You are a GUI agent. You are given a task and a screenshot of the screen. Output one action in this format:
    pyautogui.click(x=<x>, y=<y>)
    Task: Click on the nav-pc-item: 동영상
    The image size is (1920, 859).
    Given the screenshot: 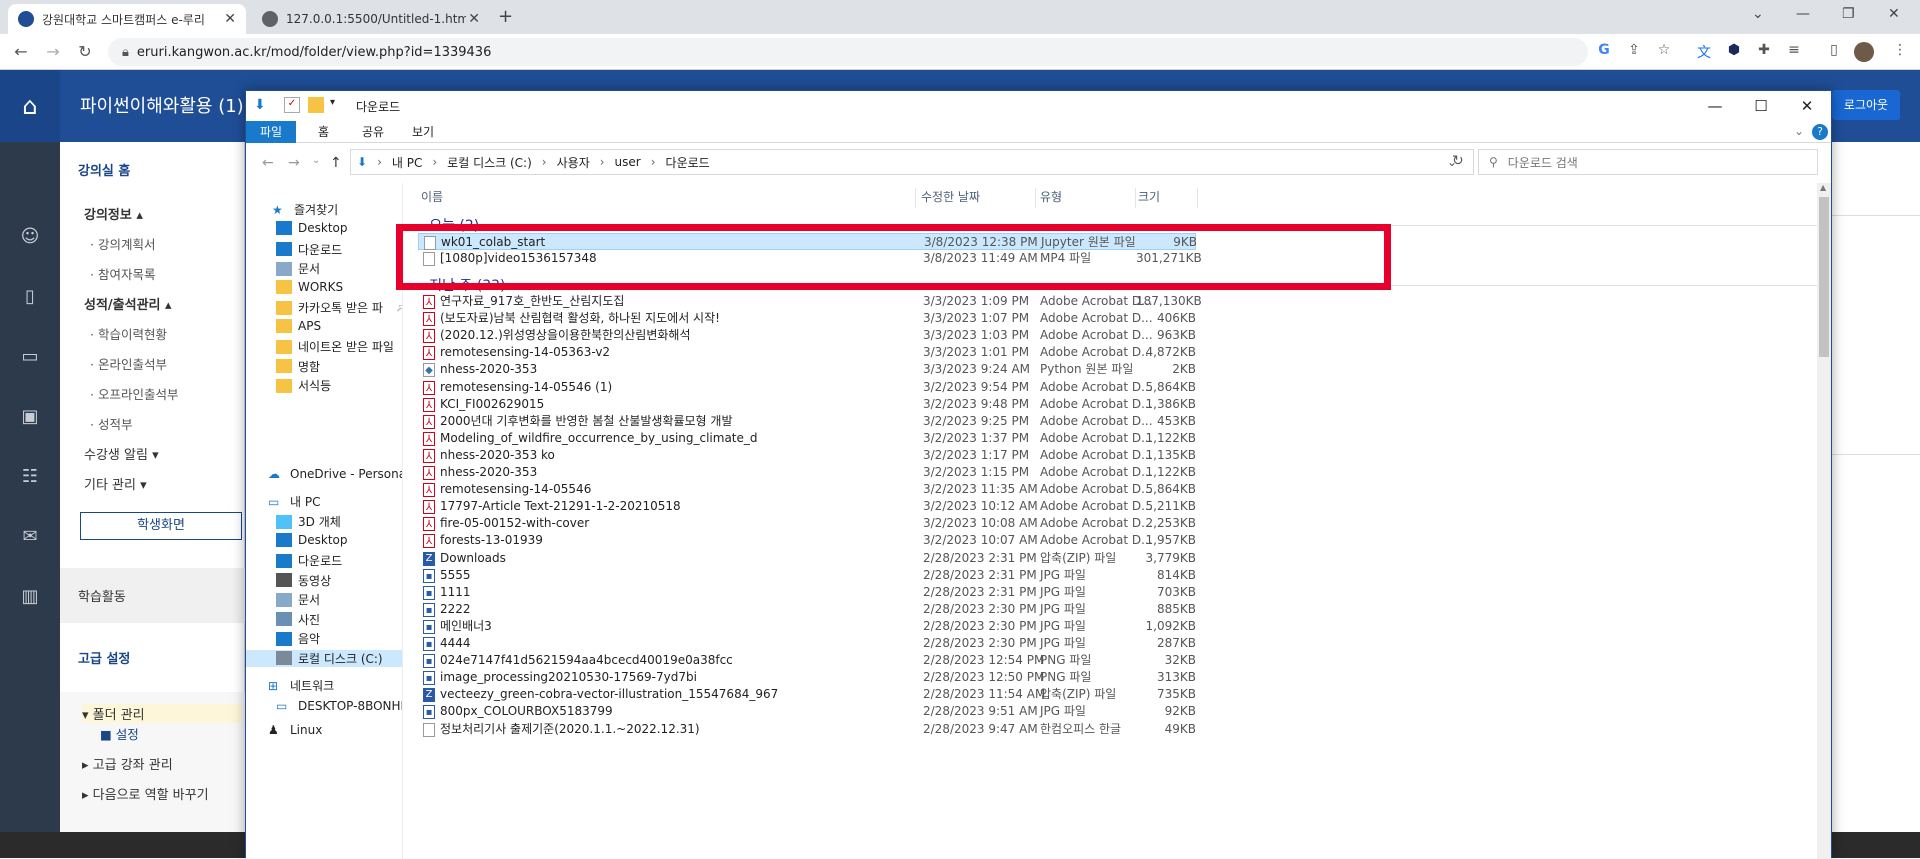 What is the action you would take?
    pyautogui.click(x=303, y=580)
    